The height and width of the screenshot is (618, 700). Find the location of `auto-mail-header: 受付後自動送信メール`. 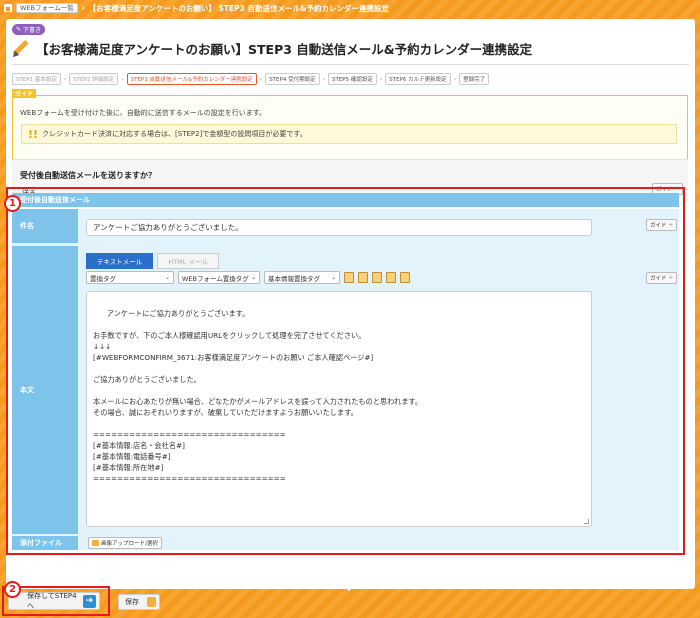

auto-mail-header: 受付後自動送信メール is located at coordinates (345, 200).